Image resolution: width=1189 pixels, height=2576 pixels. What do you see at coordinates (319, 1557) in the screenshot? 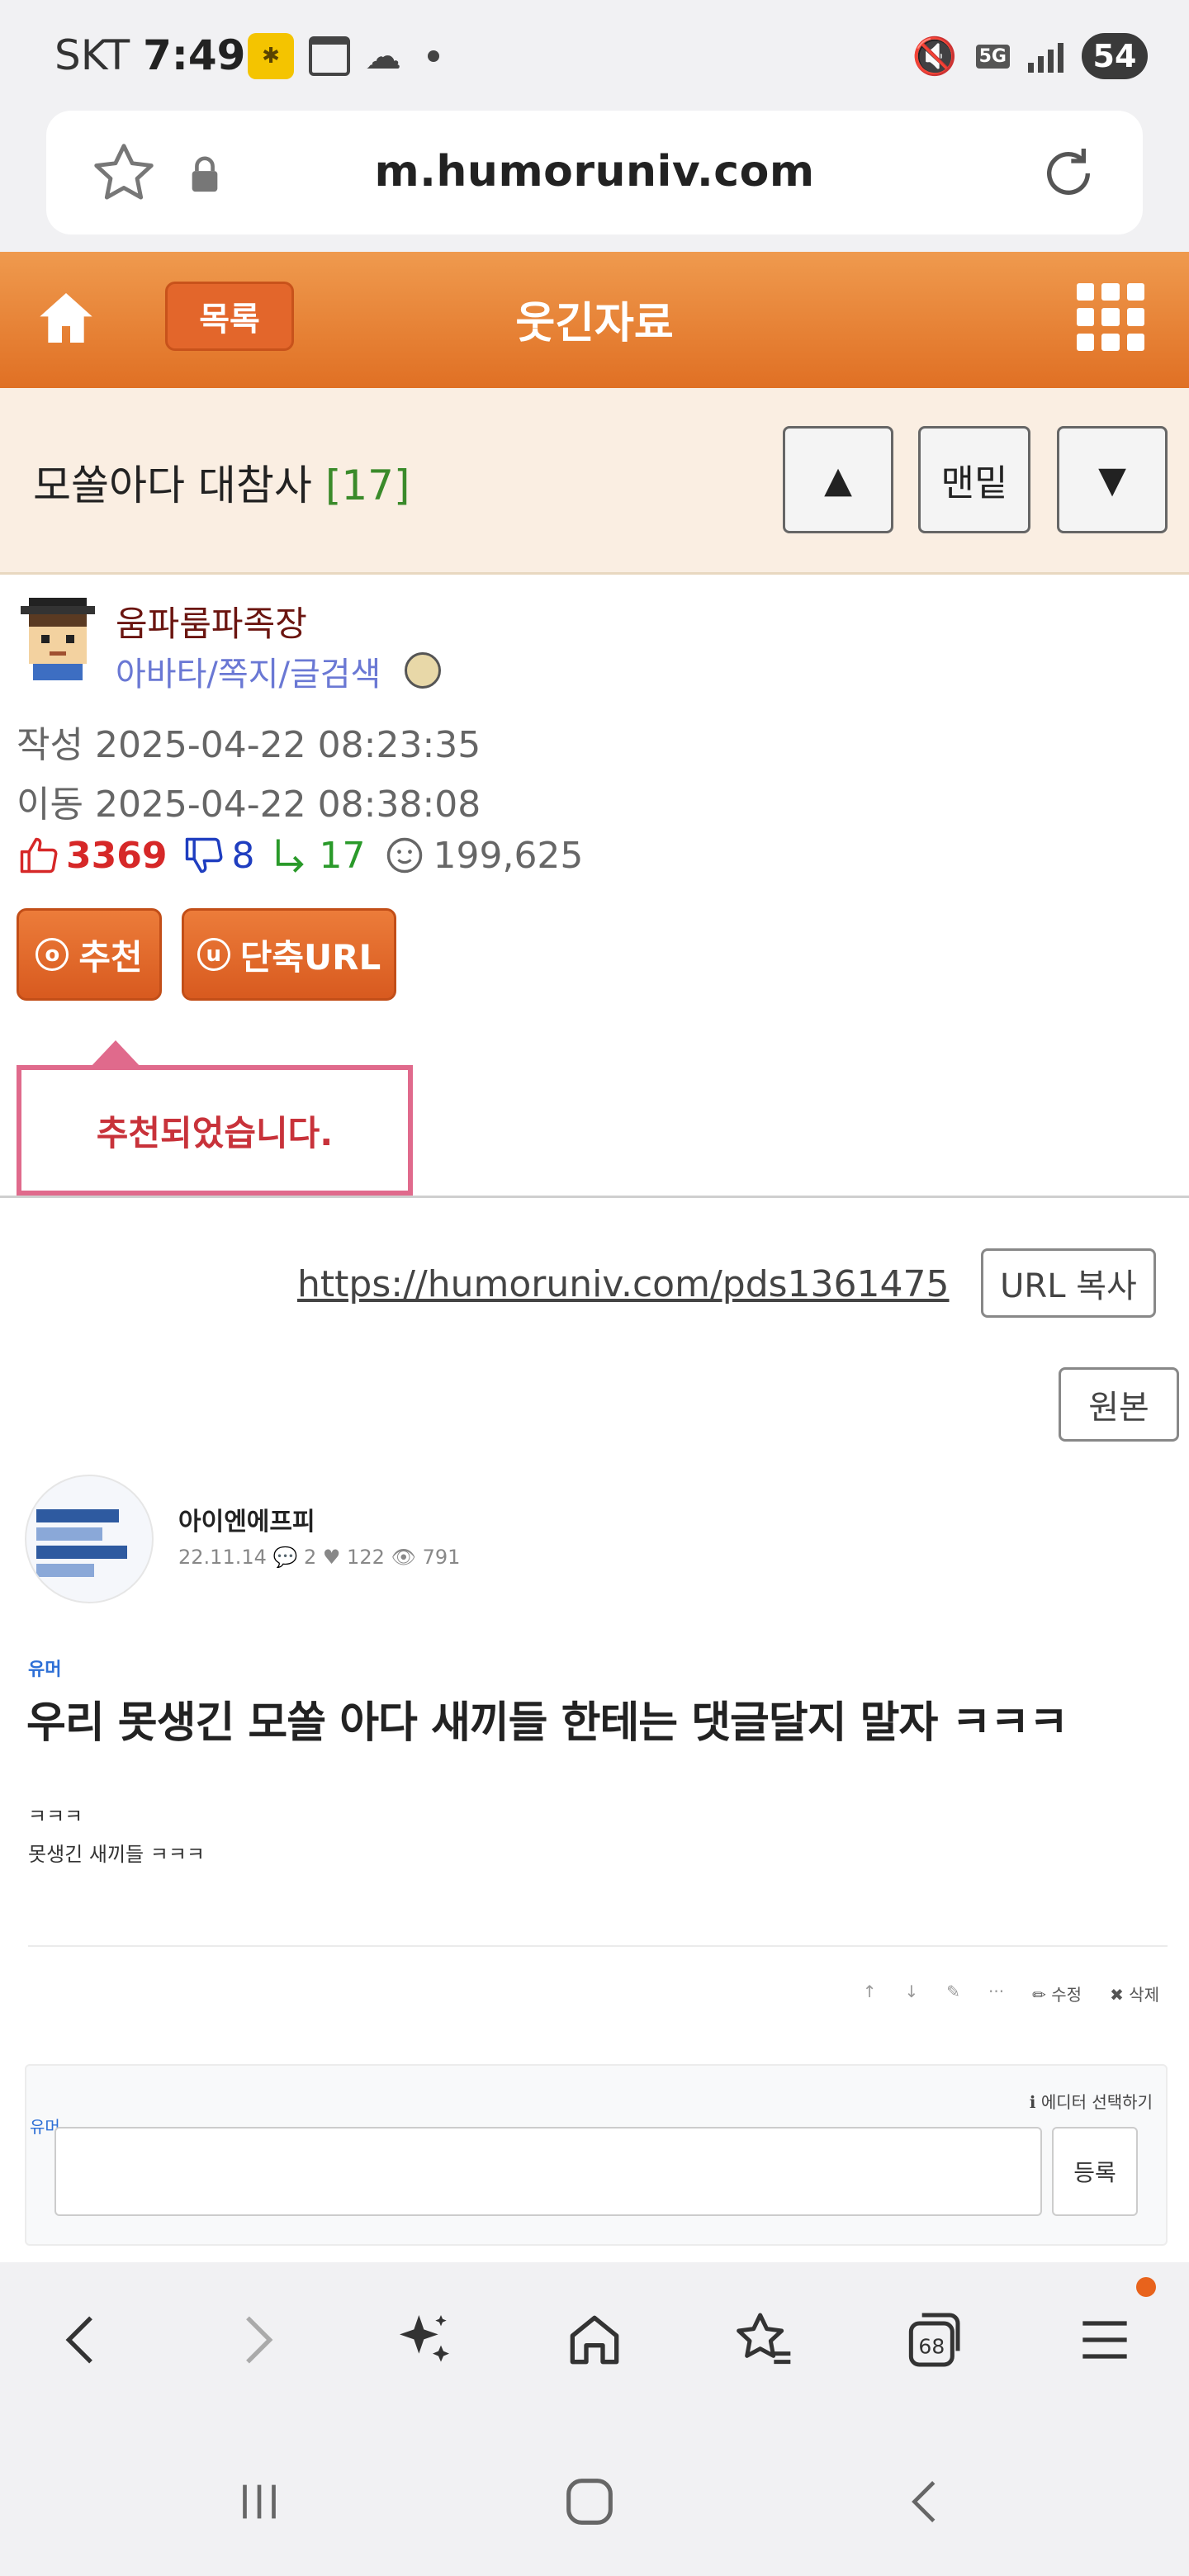
I see `embedded-meta: 22.11.14 💬 2 ♥ 122 👁 791` at bounding box center [319, 1557].